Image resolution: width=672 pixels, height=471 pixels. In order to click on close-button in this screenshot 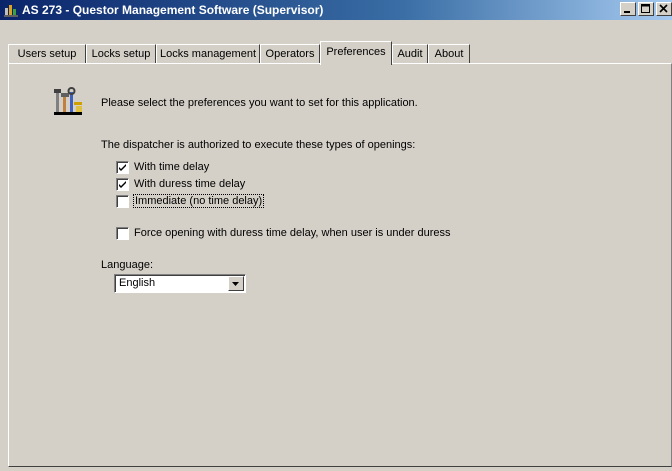, I will do `click(664, 9)`.